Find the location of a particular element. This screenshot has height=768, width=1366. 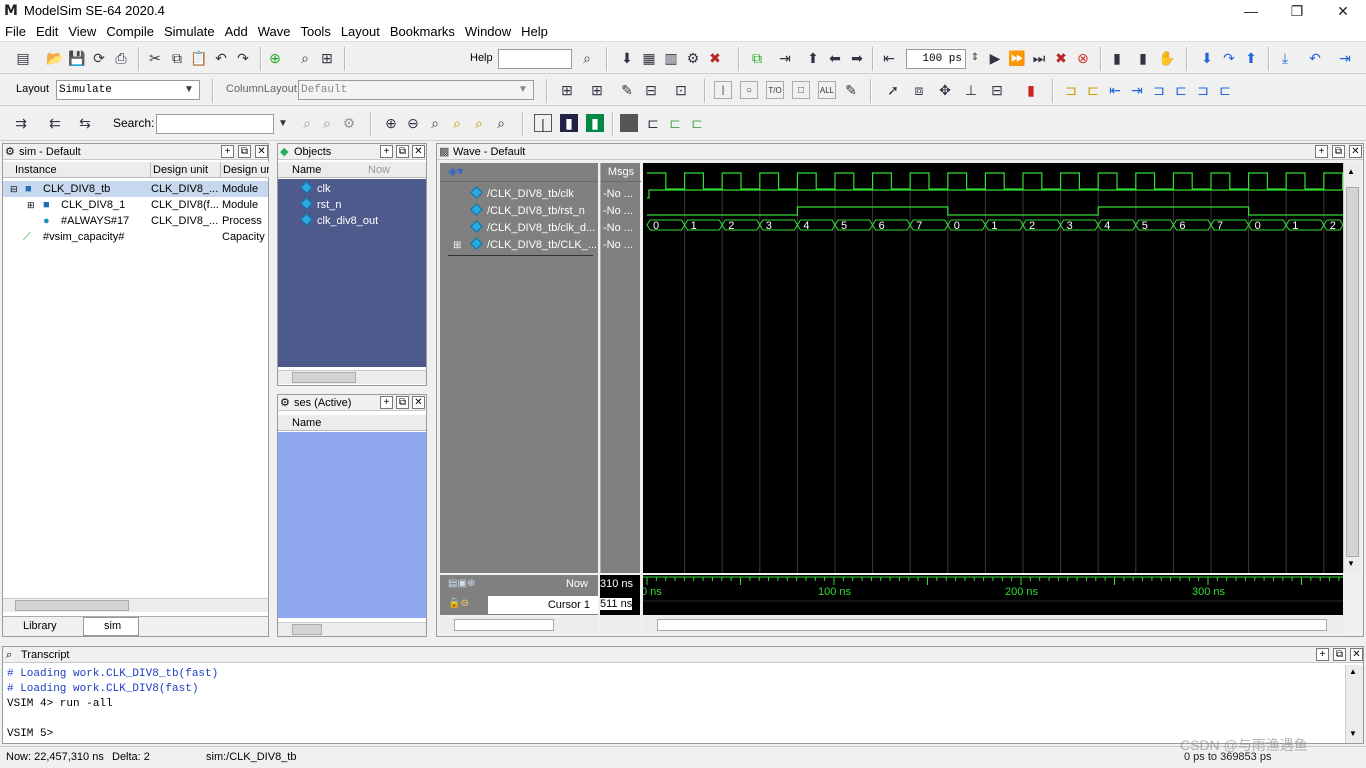

tab-library: Library is located at coordinates (42, 626).